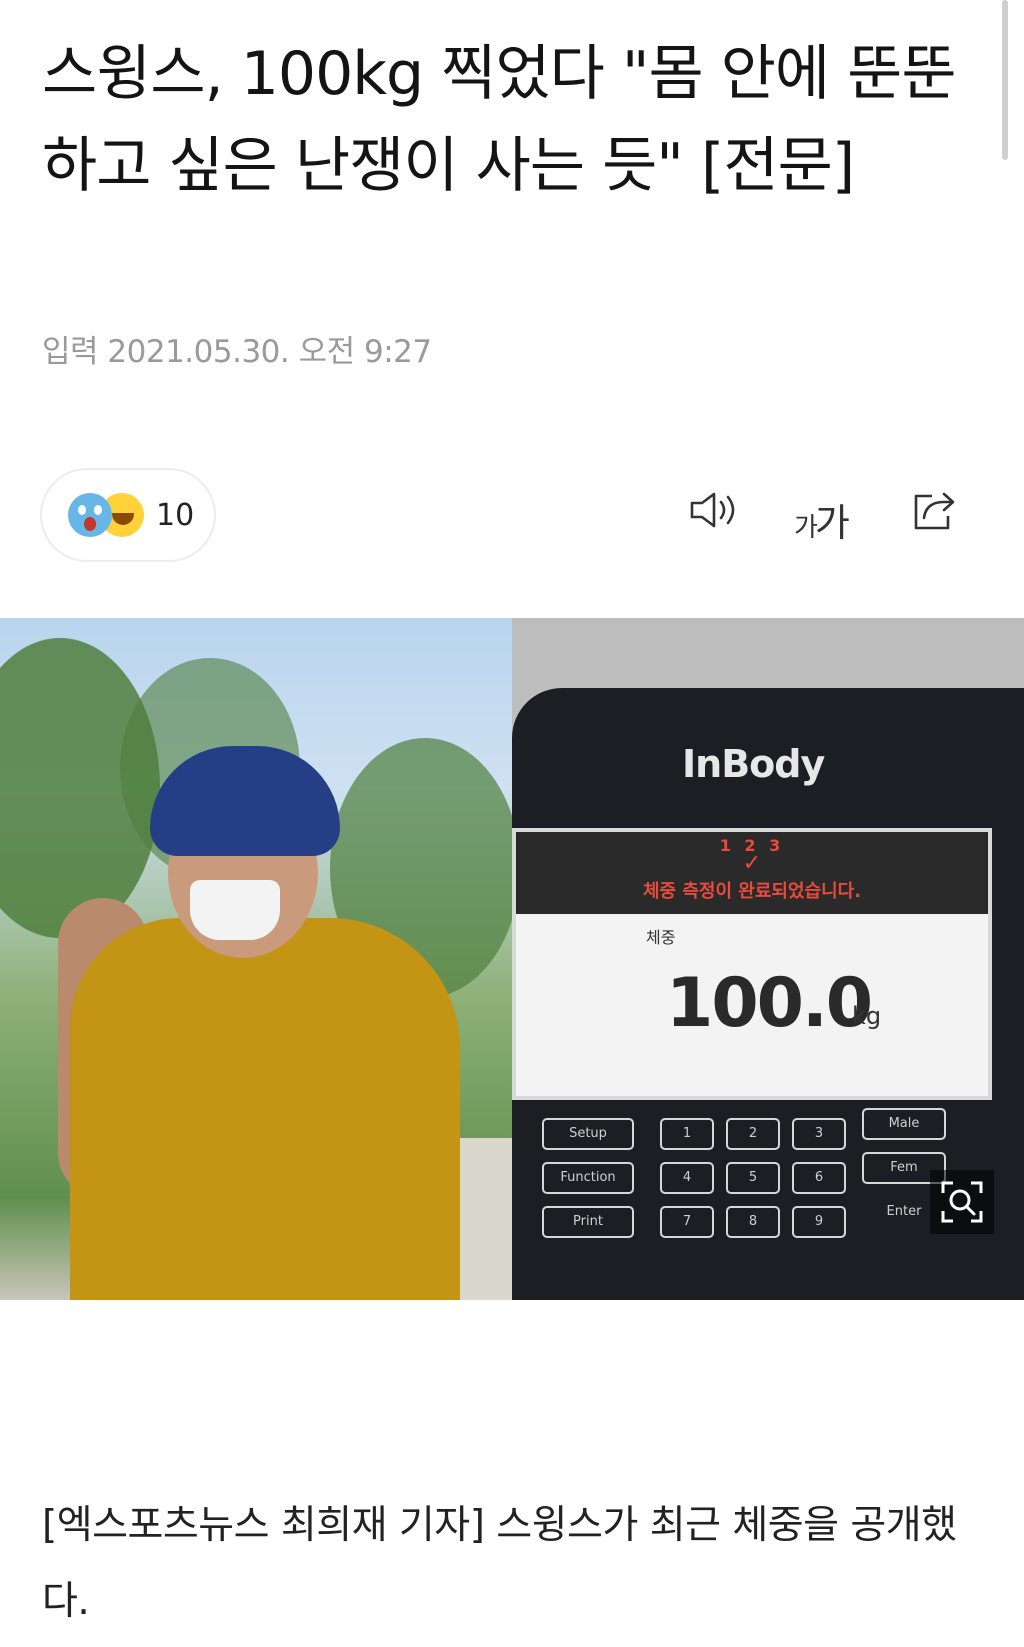 Image resolution: width=1024 pixels, height=1647 pixels. Describe the element at coordinates (237, 352) in the screenshot. I see `article-date: 입력 2021.05.30. 오전 9:27` at that location.